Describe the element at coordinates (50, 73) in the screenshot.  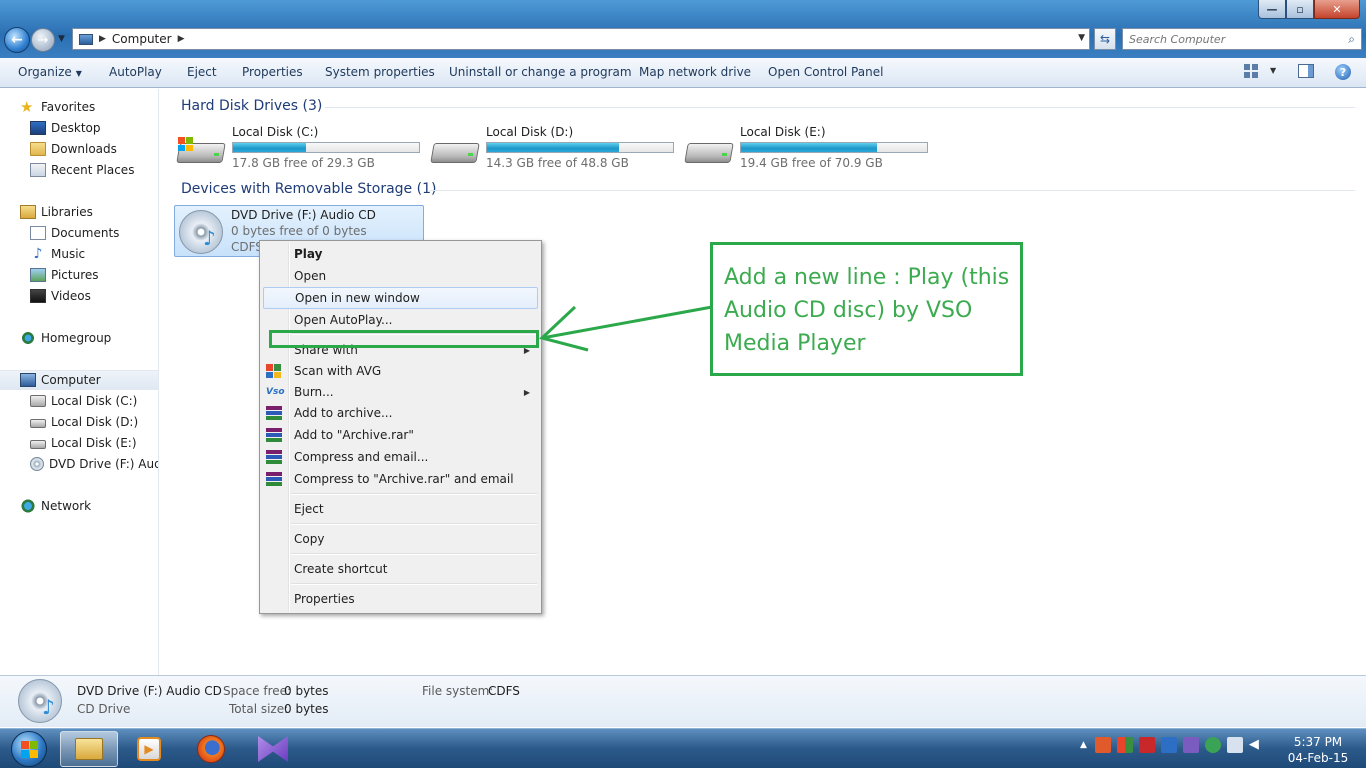
I see `organize-button: Organize ▼` at that location.